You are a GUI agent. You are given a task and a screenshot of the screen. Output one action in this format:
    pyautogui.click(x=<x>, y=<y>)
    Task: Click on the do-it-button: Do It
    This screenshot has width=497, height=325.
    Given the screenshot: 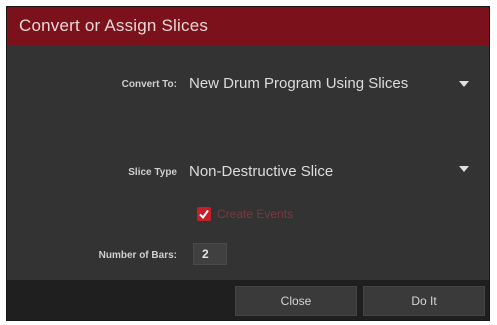 What is the action you would take?
    pyautogui.click(x=424, y=301)
    